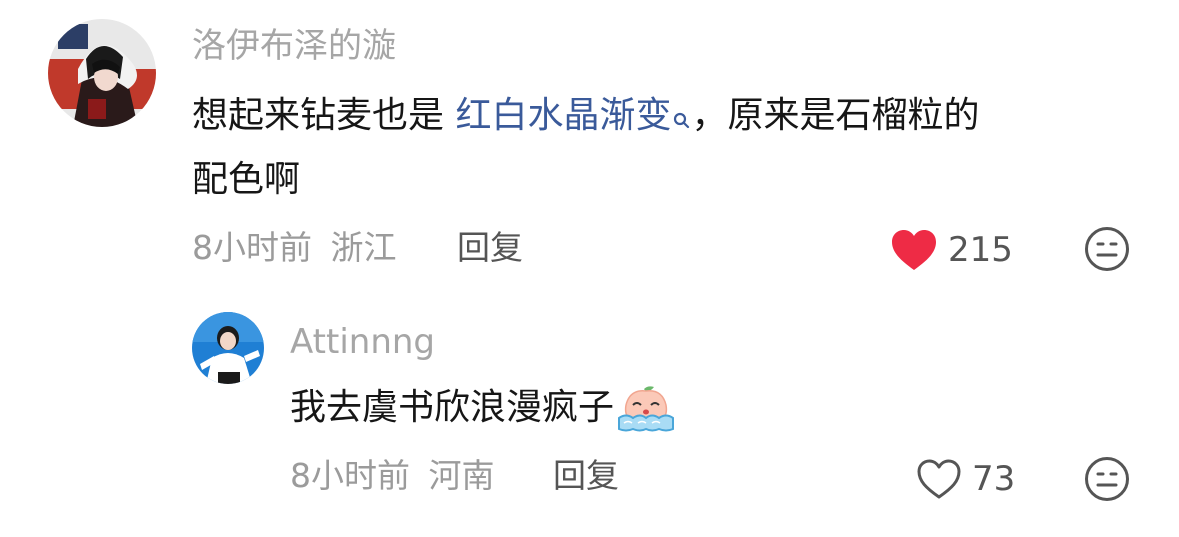  What do you see at coordinates (324, 115) in the screenshot?
I see `comment-text-part: 想起来钻麦也是` at bounding box center [324, 115].